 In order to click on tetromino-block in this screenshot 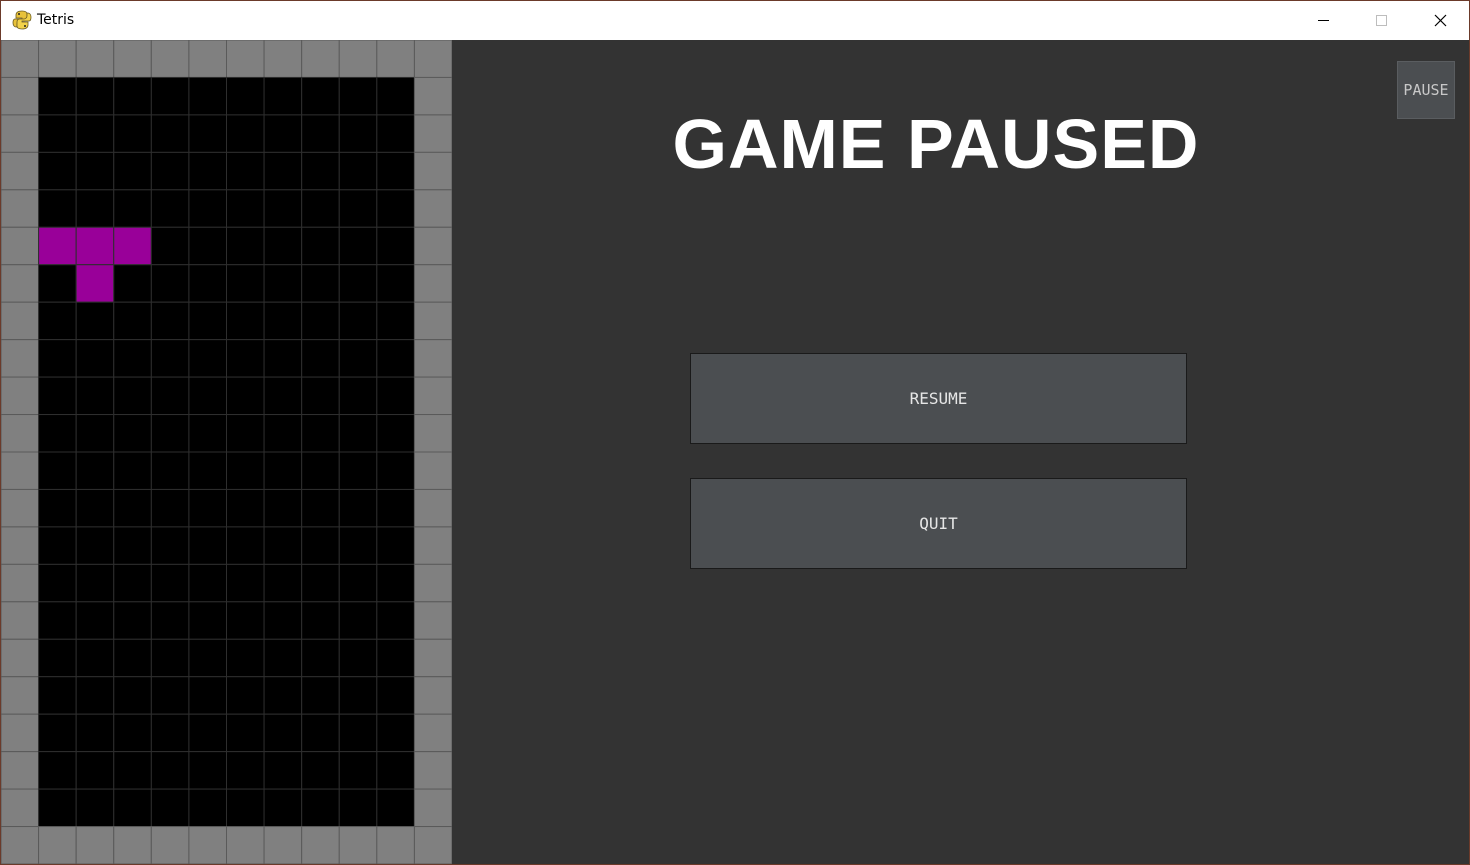, I will do `click(57, 246)`.